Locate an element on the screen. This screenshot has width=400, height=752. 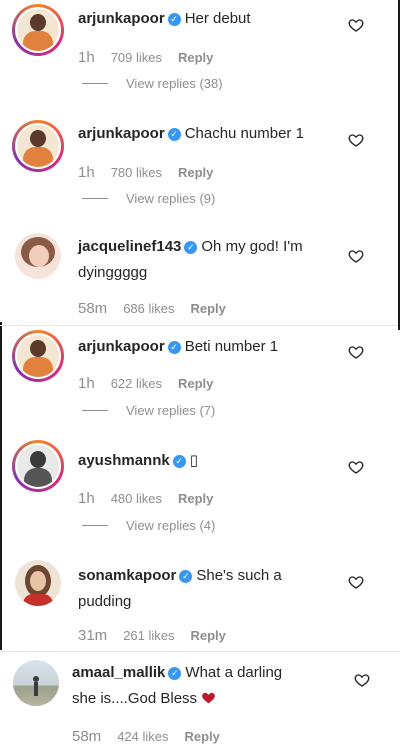
comment-text: Beti number 1 is located at coordinates (231, 346).